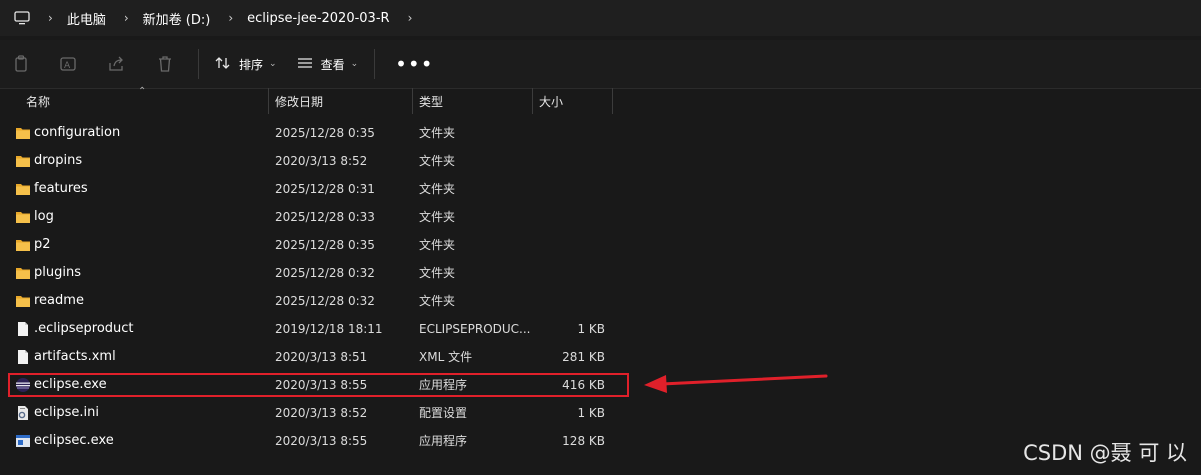  Describe the element at coordinates (66, 412) in the screenshot. I see `file-name: eclipse.ini` at that location.